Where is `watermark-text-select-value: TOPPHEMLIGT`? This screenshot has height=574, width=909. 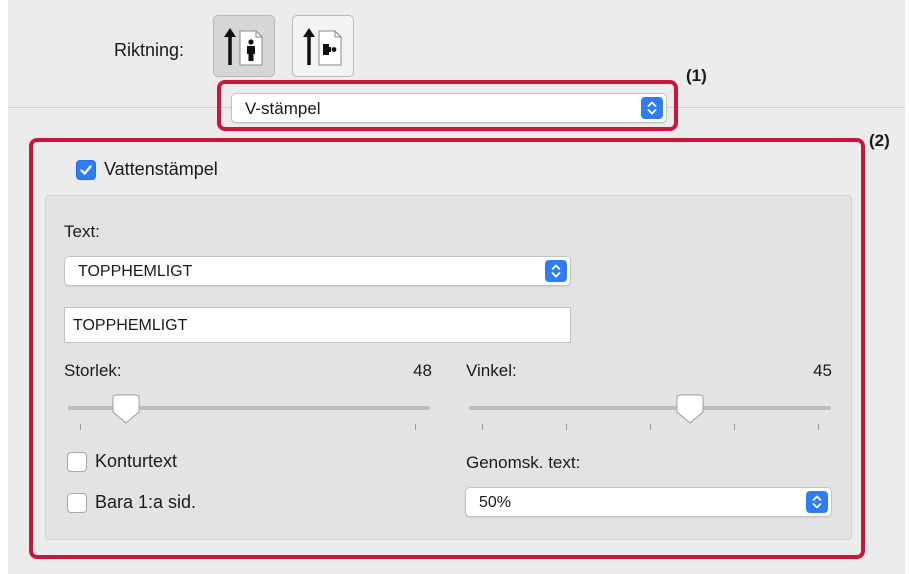
watermark-text-select-value: TOPPHEMLIGT is located at coordinates (135, 271).